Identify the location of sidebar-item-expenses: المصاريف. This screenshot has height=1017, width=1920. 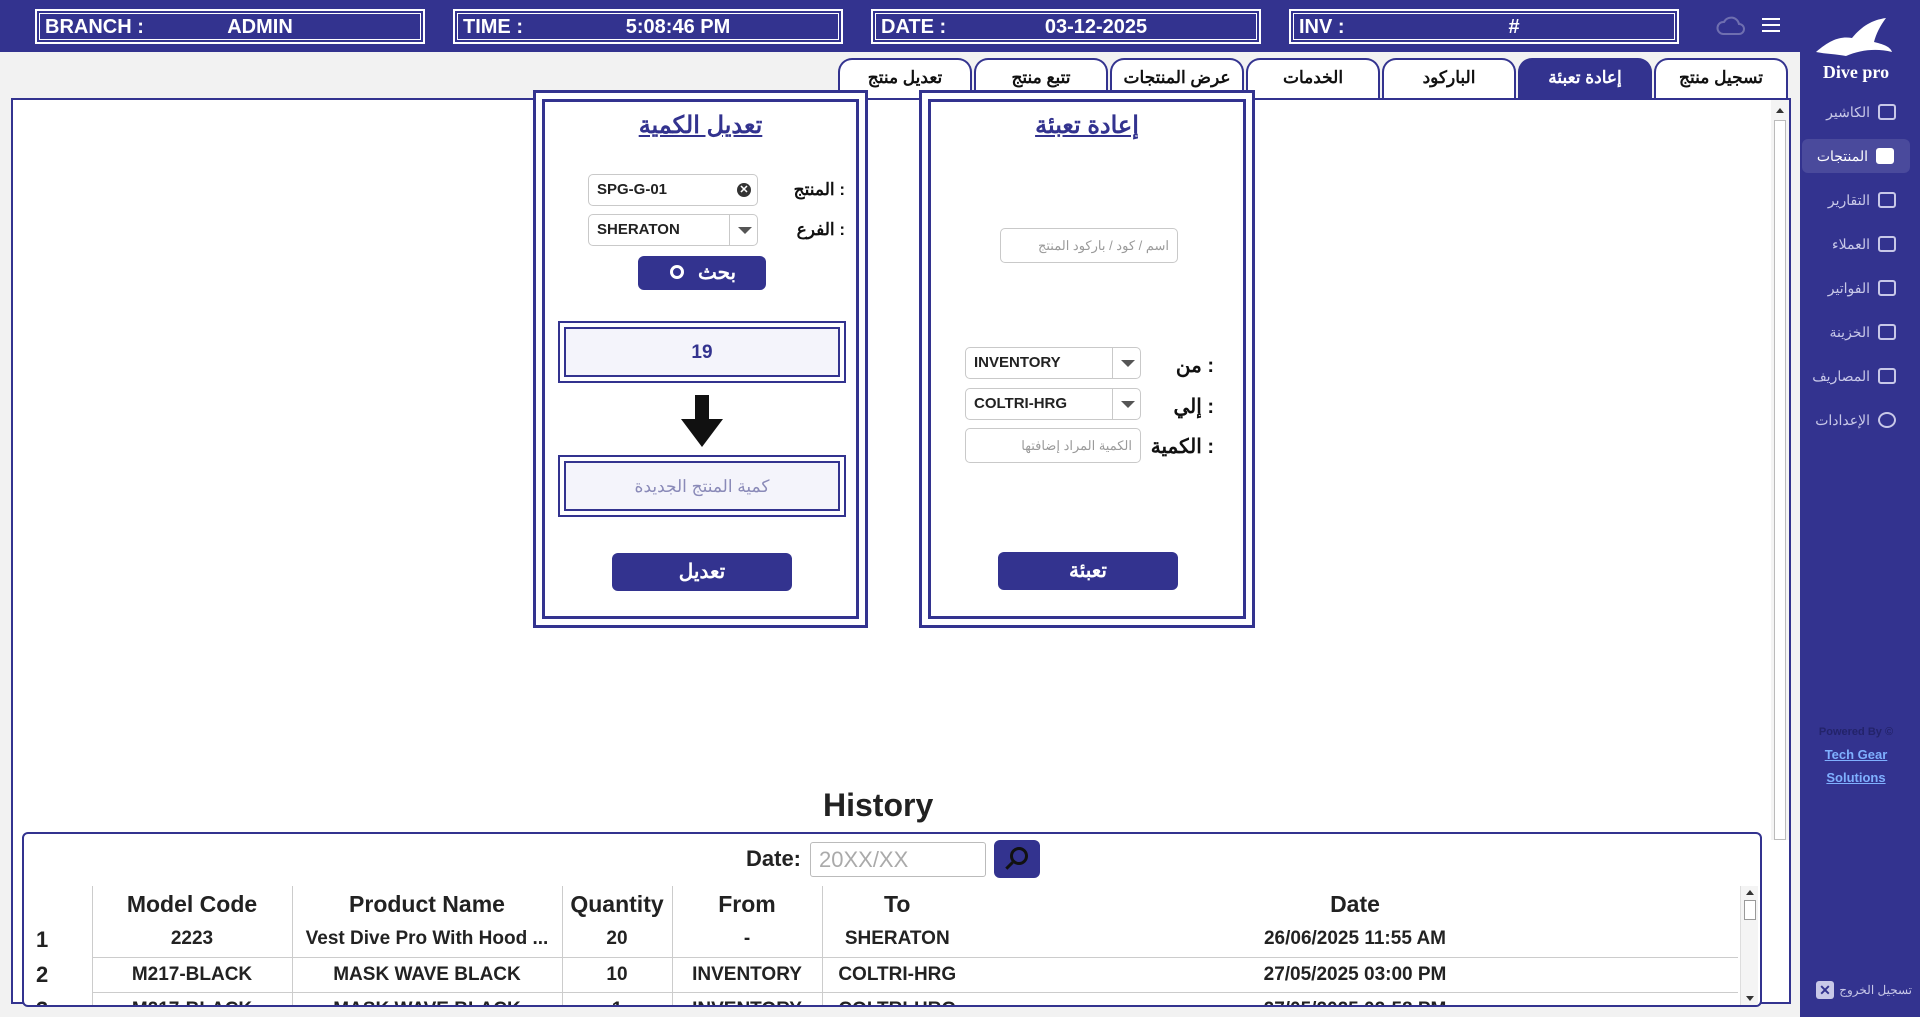
(1856, 376).